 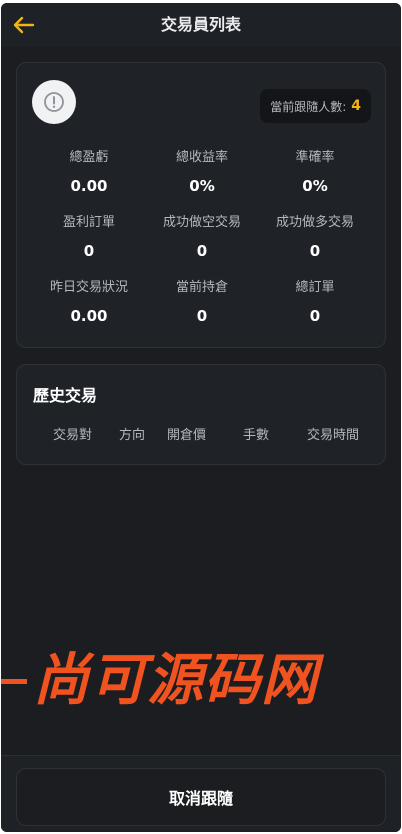 I want to click on stat-label: 盈利訂單, so click(x=88, y=222).